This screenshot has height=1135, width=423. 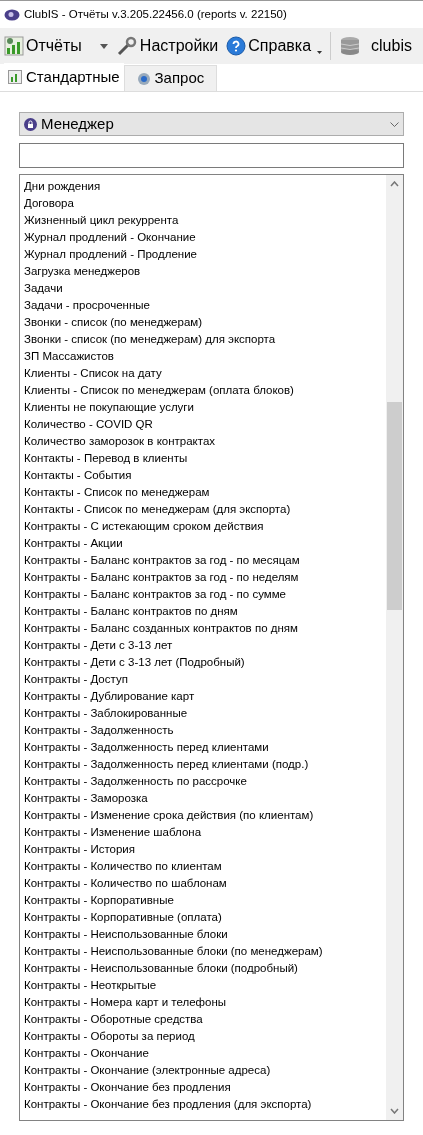 I want to click on list-item: Задачи, so click(x=205, y=288).